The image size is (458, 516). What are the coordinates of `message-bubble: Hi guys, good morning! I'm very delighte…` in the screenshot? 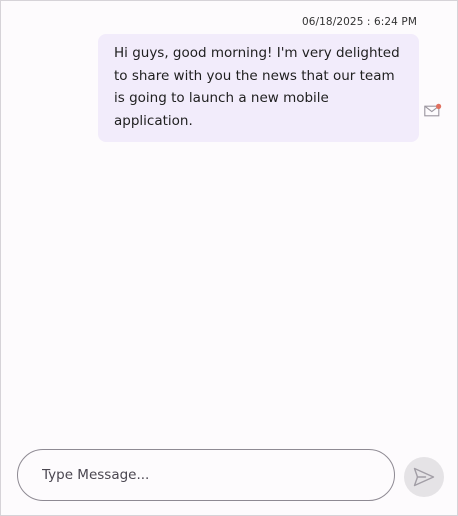 It's located at (258, 88).